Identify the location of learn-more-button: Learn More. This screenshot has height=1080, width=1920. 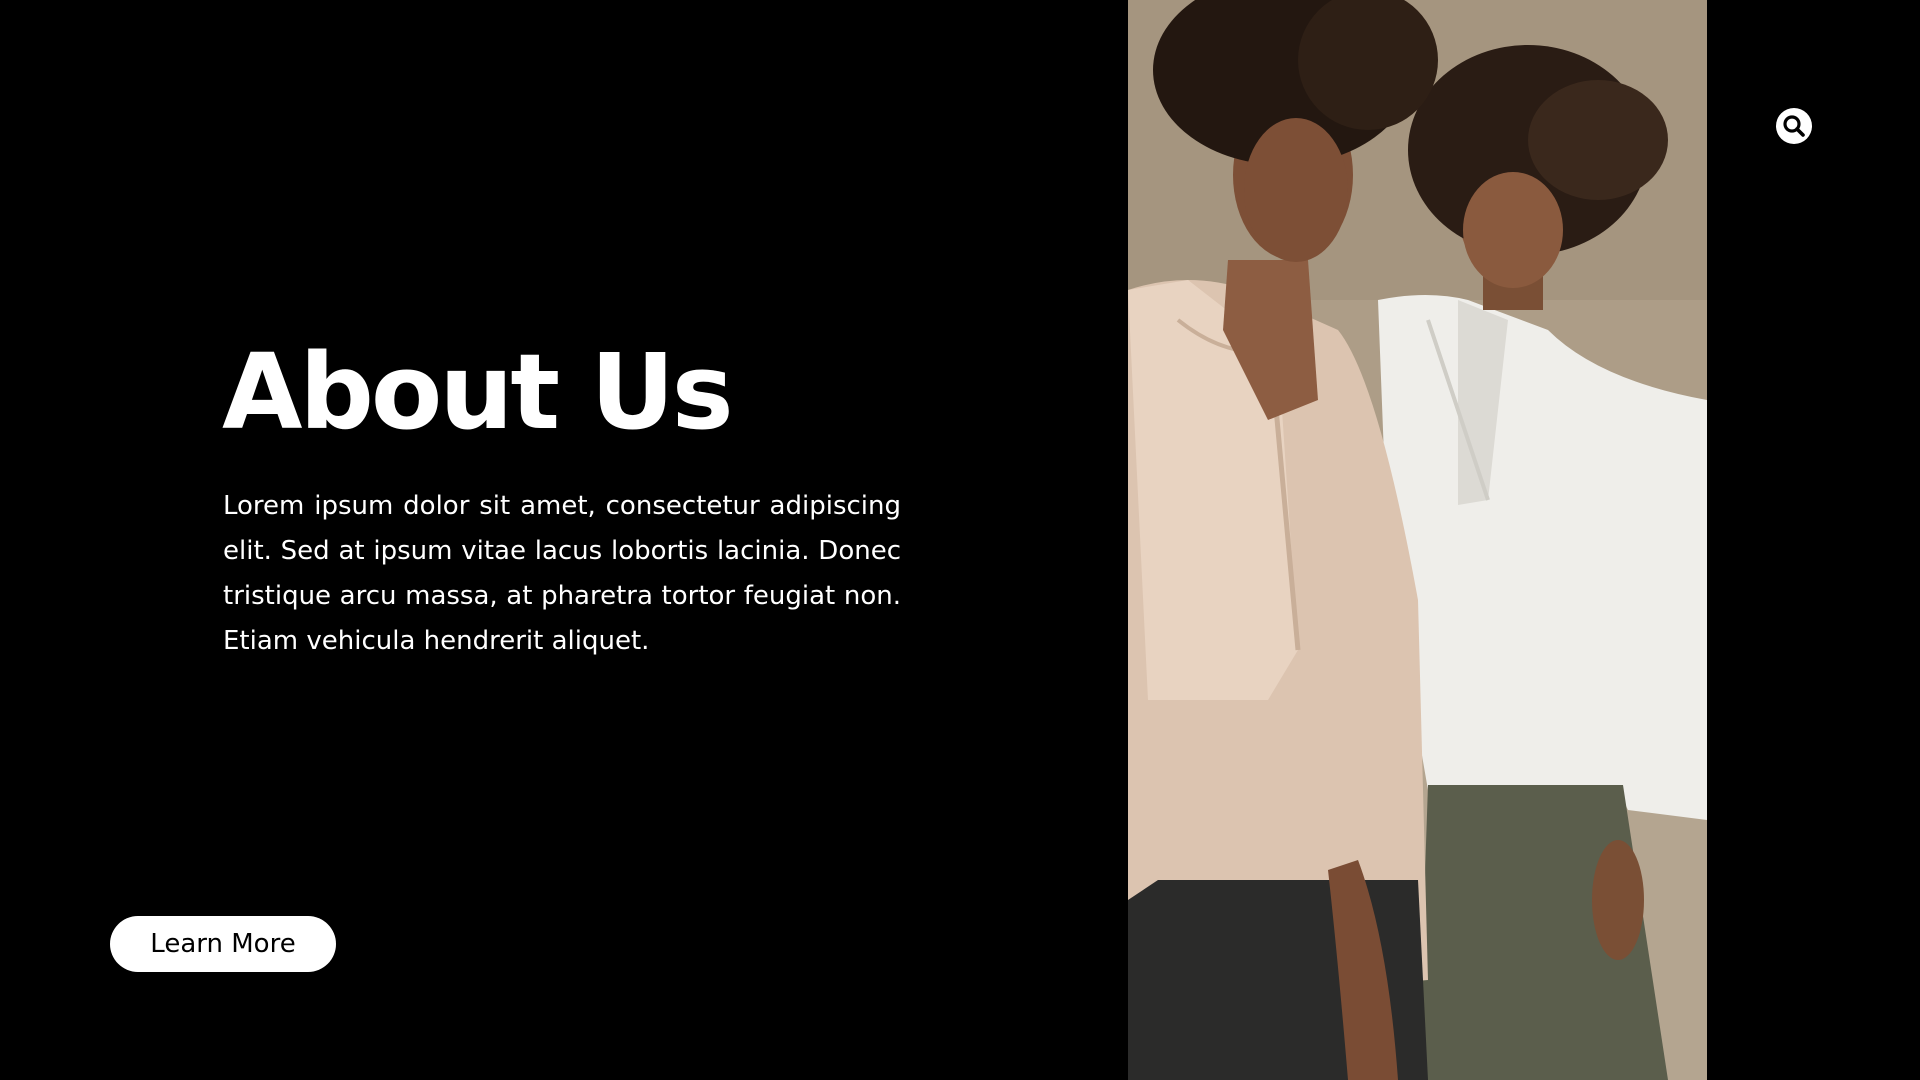
(223, 944).